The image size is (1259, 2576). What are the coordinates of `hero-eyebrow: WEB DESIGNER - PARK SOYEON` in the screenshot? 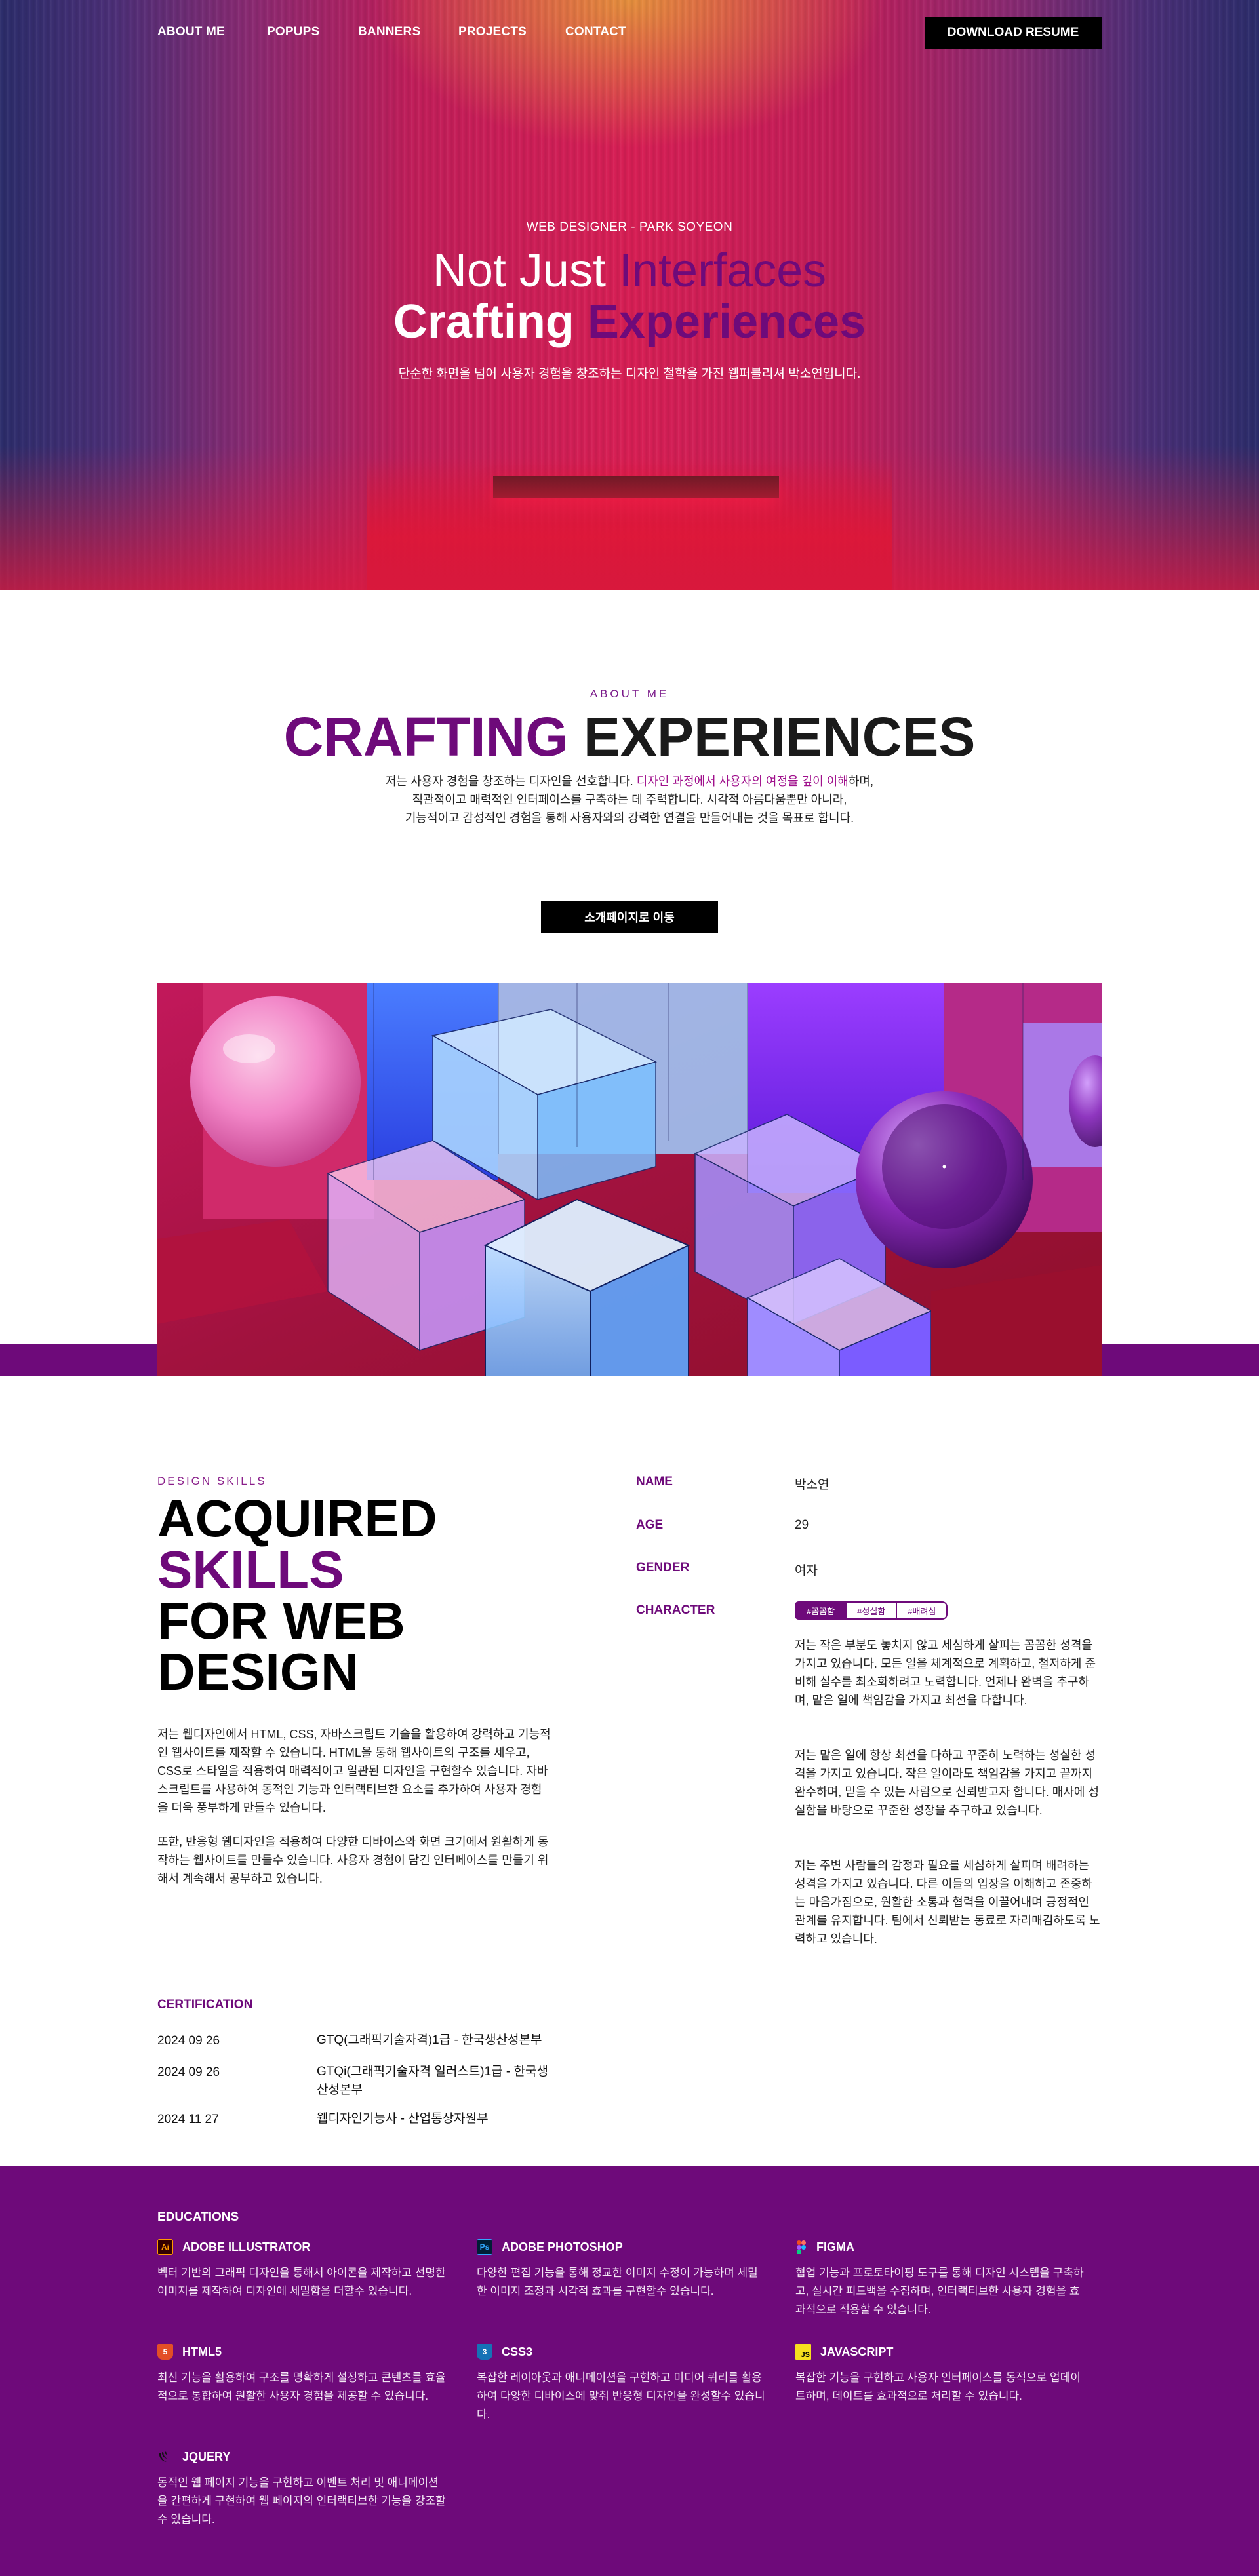 It's located at (629, 227).